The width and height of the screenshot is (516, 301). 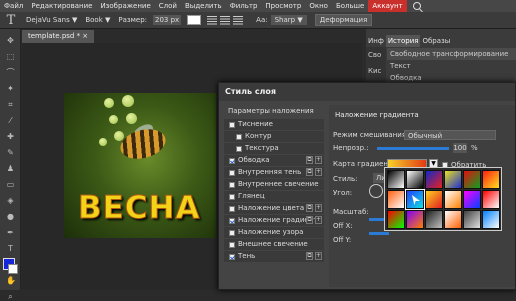 I want to click on font-style-select: Book ▼, so click(x=97, y=20).